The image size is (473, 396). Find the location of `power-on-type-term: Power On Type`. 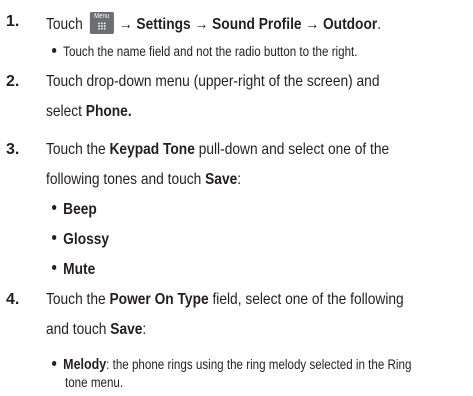

power-on-type-term: Power On Type is located at coordinates (159, 299).